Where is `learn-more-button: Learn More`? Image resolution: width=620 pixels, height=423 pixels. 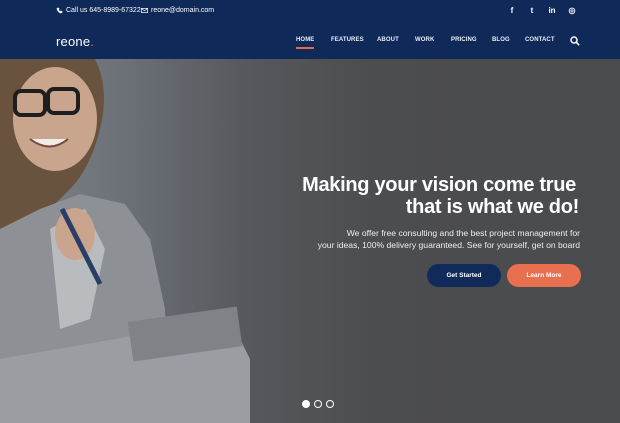 learn-more-button: Learn More is located at coordinates (544, 275).